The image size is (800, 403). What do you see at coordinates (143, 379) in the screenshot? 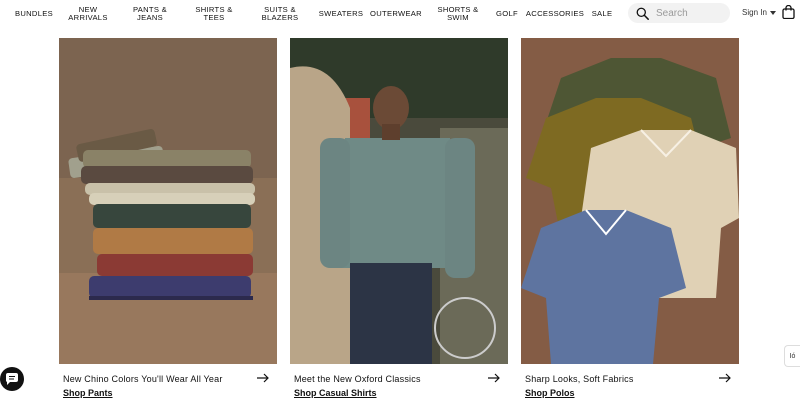
I see `card-caption: New Chino Colors You'll Wear All Year` at bounding box center [143, 379].